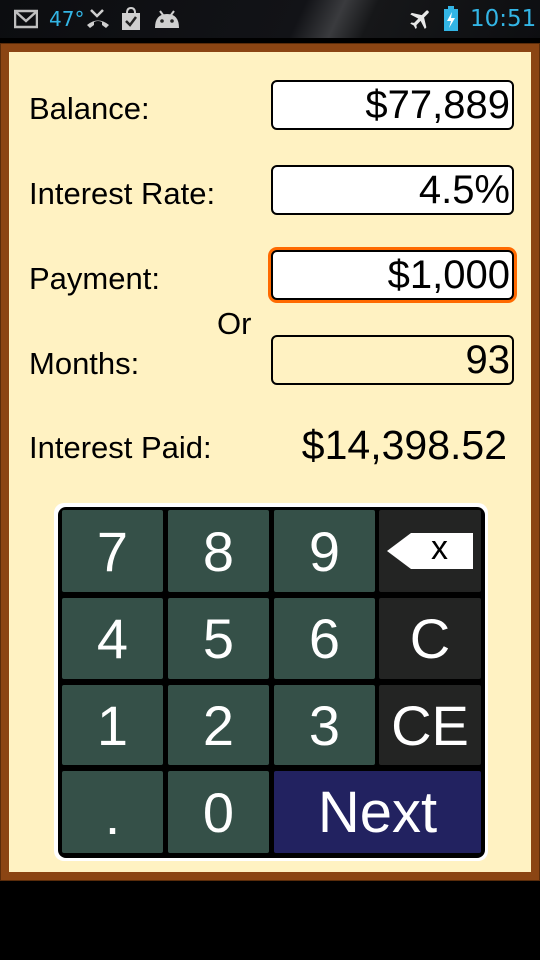 The image size is (540, 960). What do you see at coordinates (167, 19) in the screenshot?
I see `android-icon` at bounding box center [167, 19].